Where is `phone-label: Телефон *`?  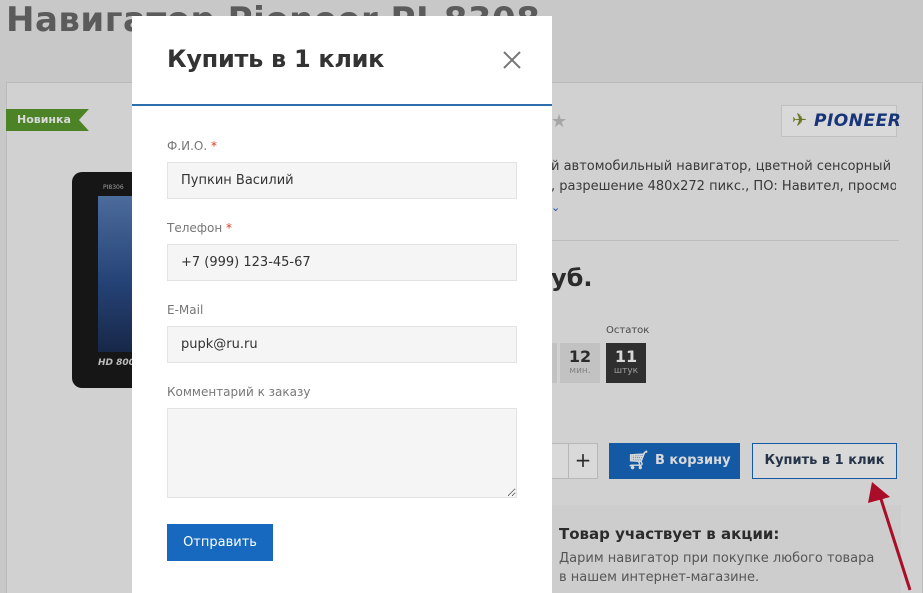
phone-label: Телефон * is located at coordinates (199, 228).